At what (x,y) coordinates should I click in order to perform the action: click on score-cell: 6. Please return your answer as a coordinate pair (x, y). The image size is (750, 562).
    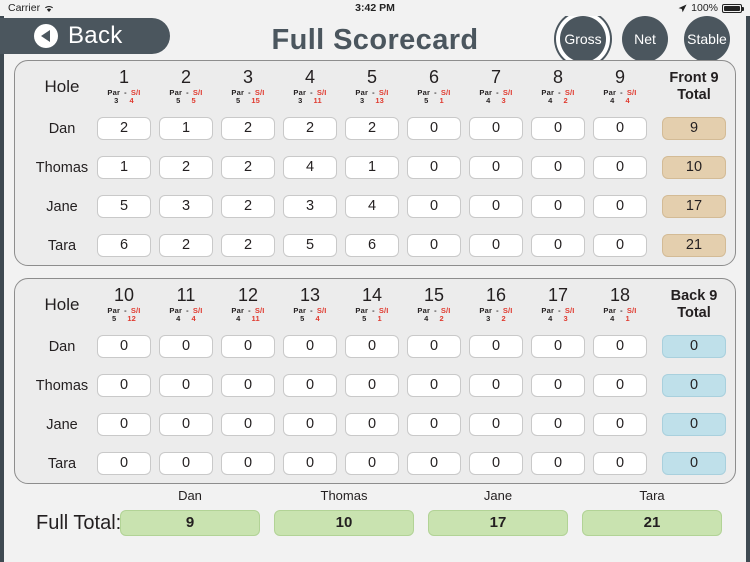
    Looking at the image, I should click on (372, 245).